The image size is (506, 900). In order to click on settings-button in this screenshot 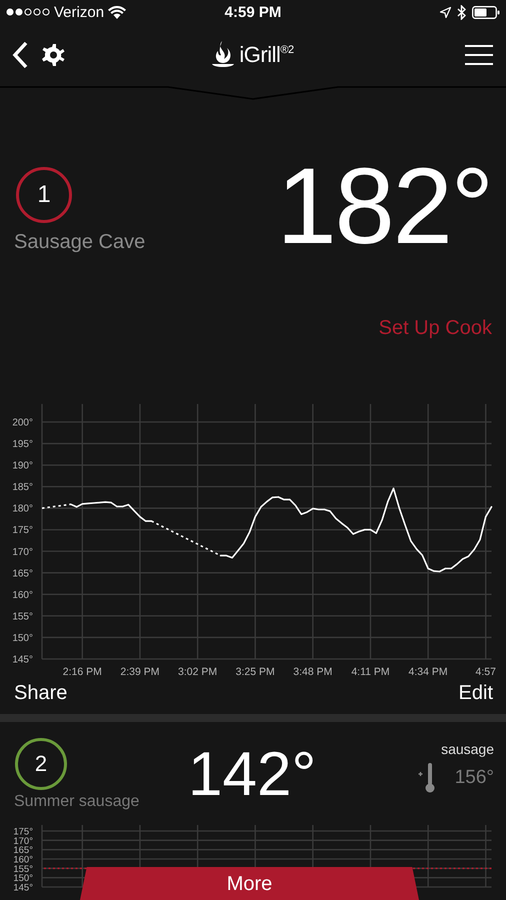, I will do `click(53, 55)`.